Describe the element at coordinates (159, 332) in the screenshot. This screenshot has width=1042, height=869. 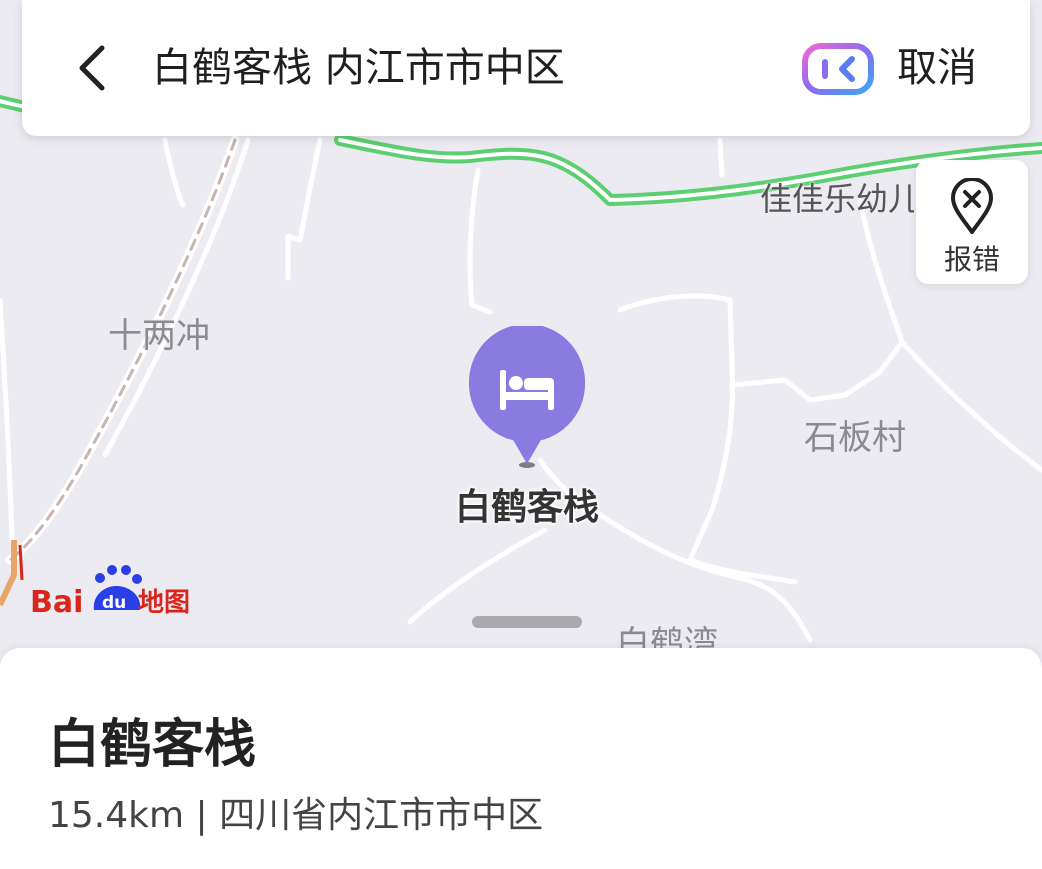
I see `map-label-village: 十两冲` at that location.